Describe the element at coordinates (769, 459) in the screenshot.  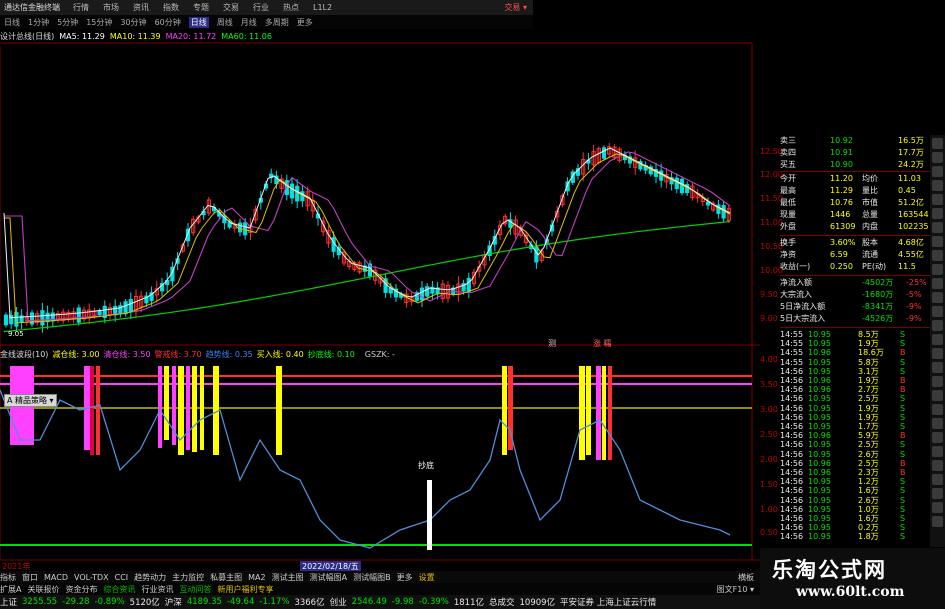
I see `indicator-tick: 2.00` at that location.